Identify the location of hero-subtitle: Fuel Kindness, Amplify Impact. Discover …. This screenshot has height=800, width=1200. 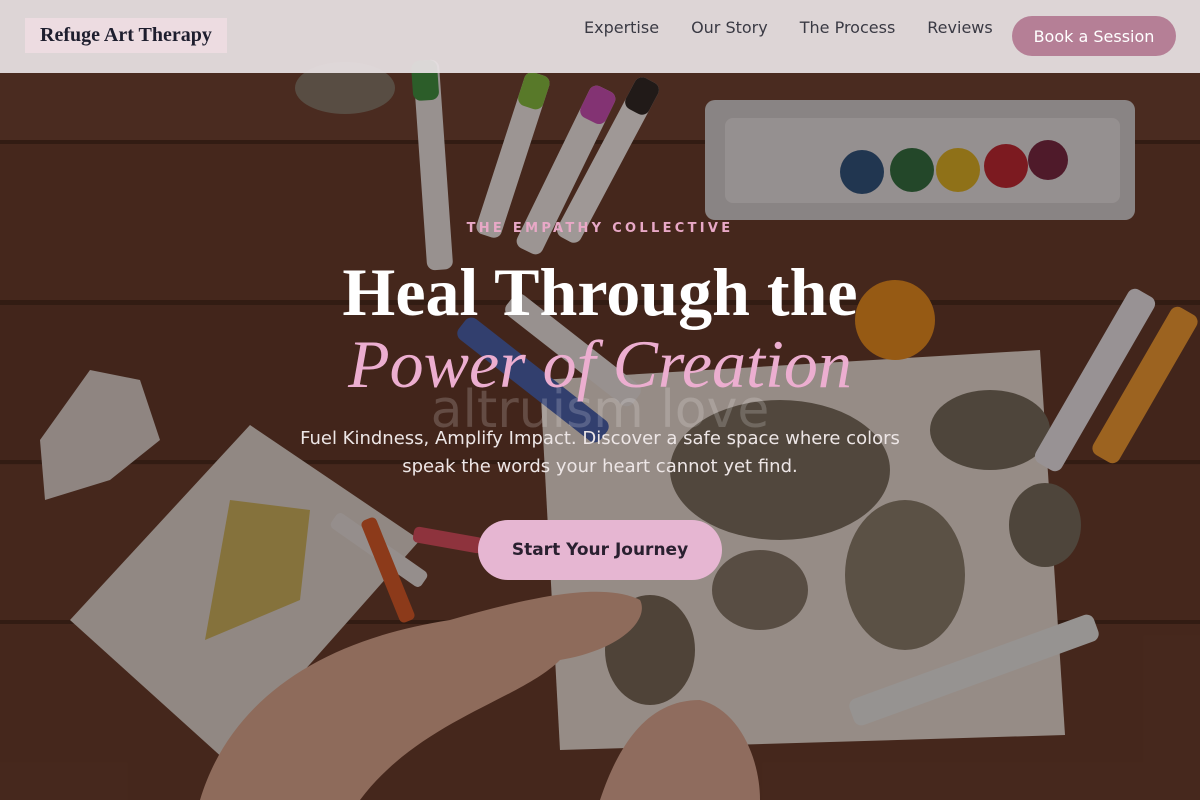
(600, 452).